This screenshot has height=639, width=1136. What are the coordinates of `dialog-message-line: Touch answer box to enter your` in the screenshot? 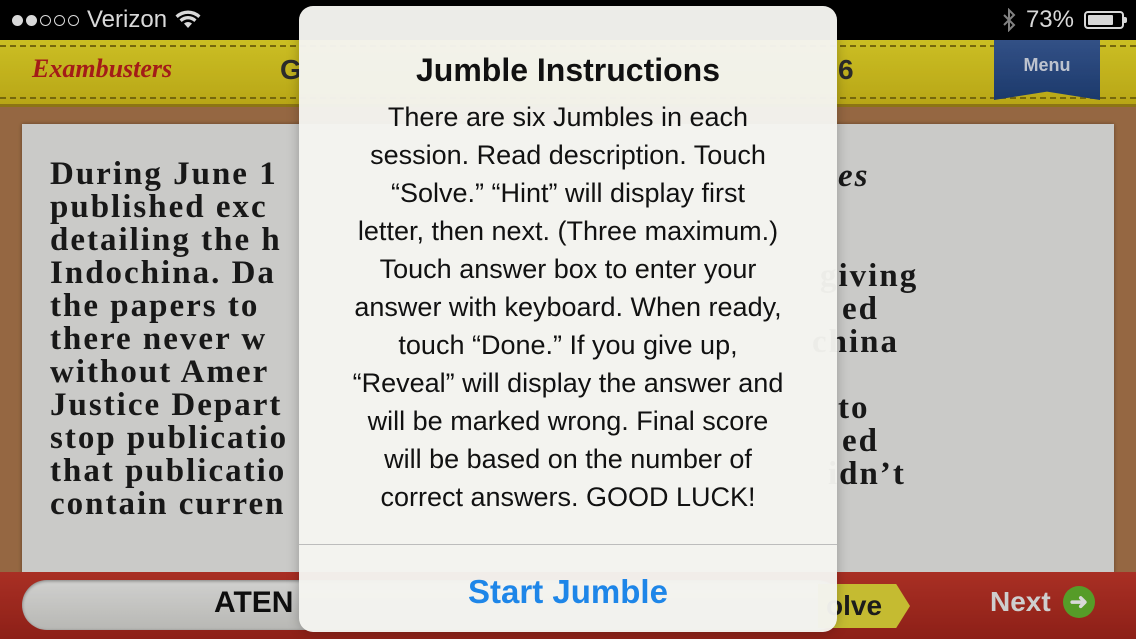 It's located at (568, 269).